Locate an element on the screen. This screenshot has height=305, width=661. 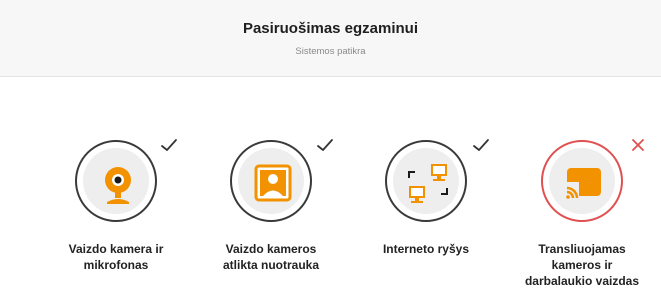
check-label: Interneto ryšys is located at coordinates (426, 249).